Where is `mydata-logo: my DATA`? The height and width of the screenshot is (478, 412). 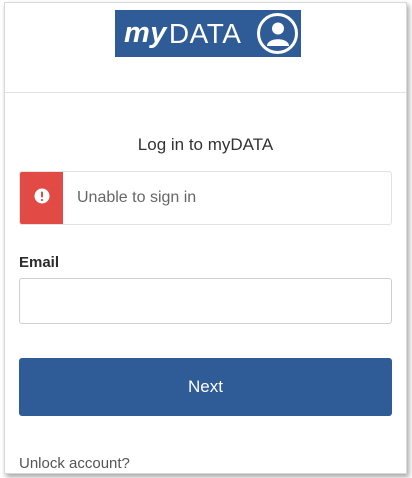 mydata-logo: my DATA is located at coordinates (208, 33).